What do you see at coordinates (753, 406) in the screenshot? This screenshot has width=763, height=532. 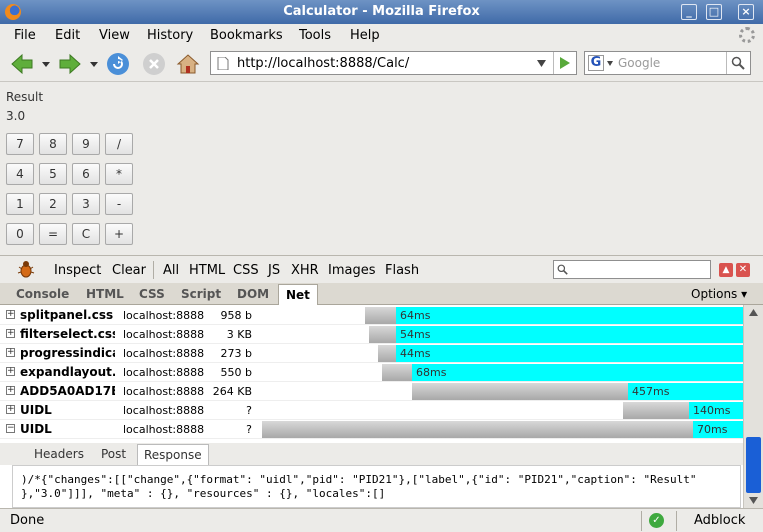 I see `vertical-scrollbar` at bounding box center [753, 406].